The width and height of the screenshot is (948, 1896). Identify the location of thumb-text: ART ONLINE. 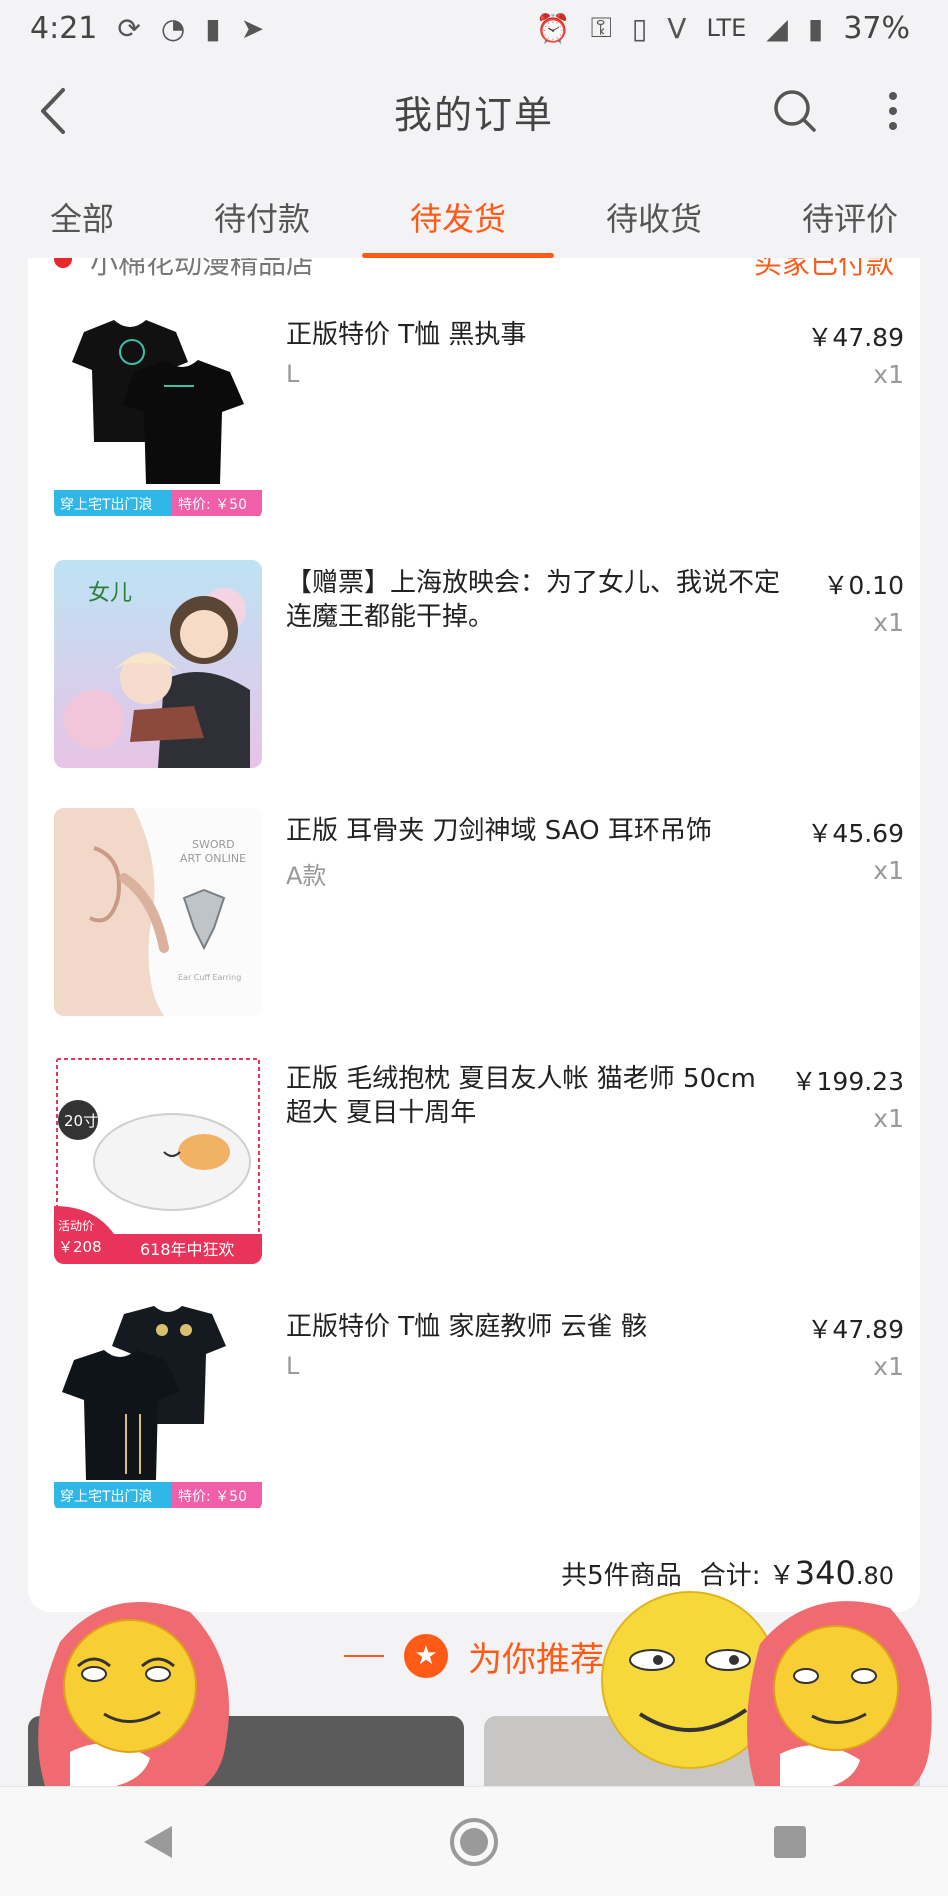
(213, 858).